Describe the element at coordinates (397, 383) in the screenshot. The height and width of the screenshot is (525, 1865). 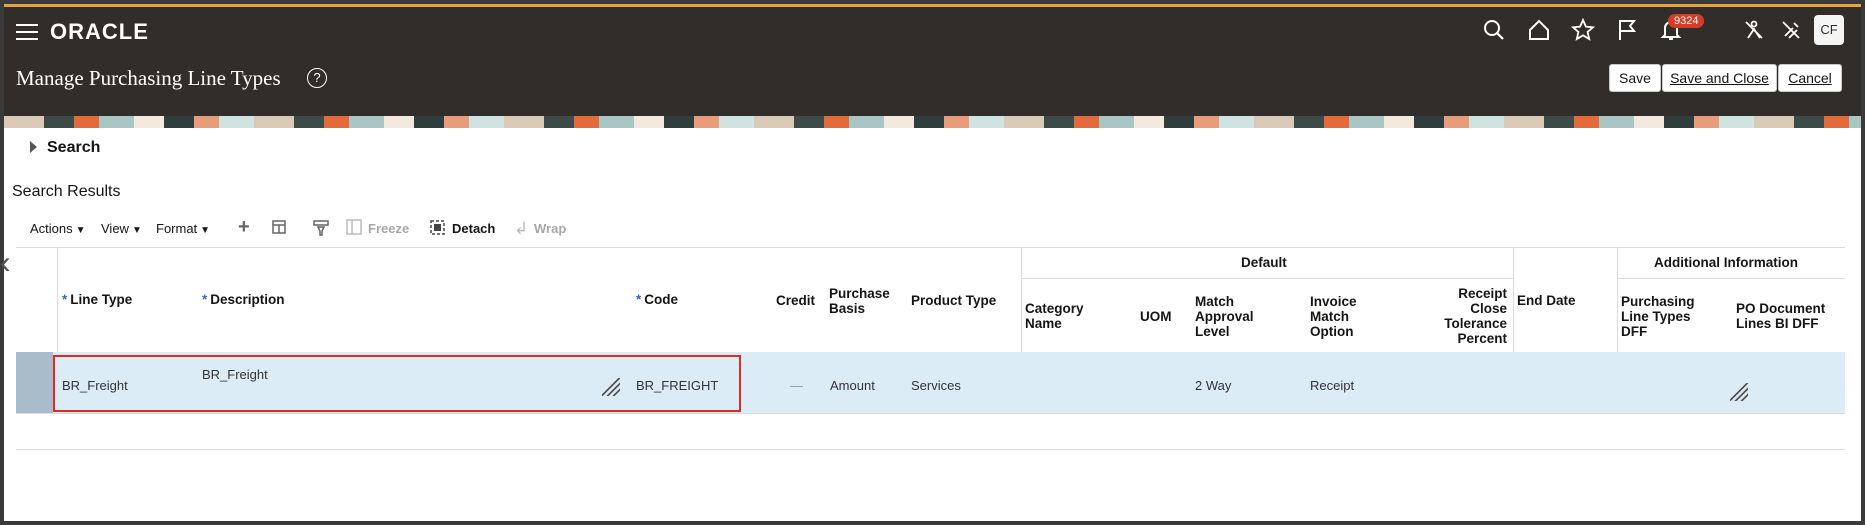
I see `highlight-box` at that location.